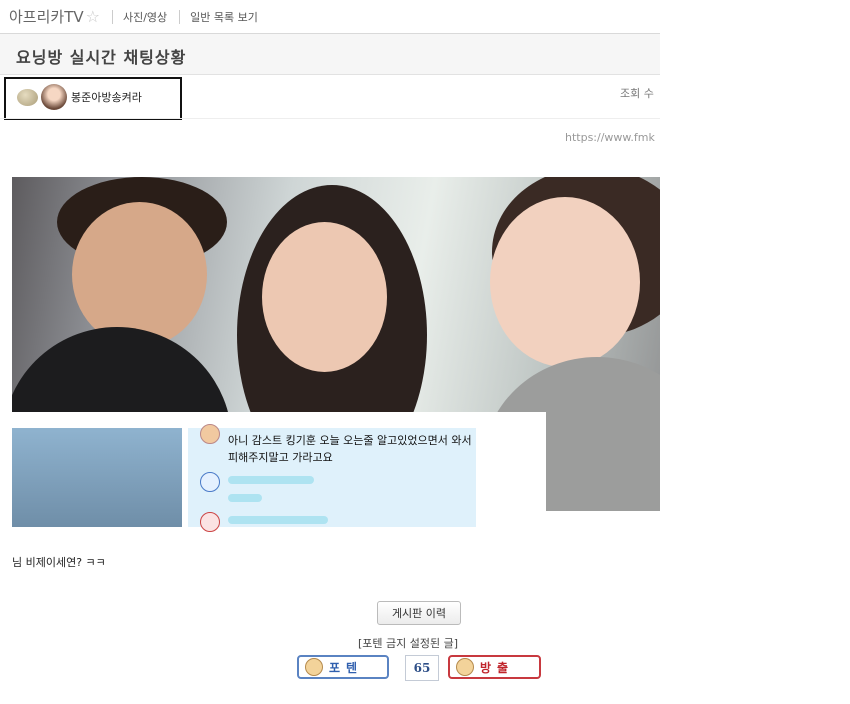 This screenshot has width=850, height=704. I want to click on board-name-link: 아프리카TV, so click(46, 16).